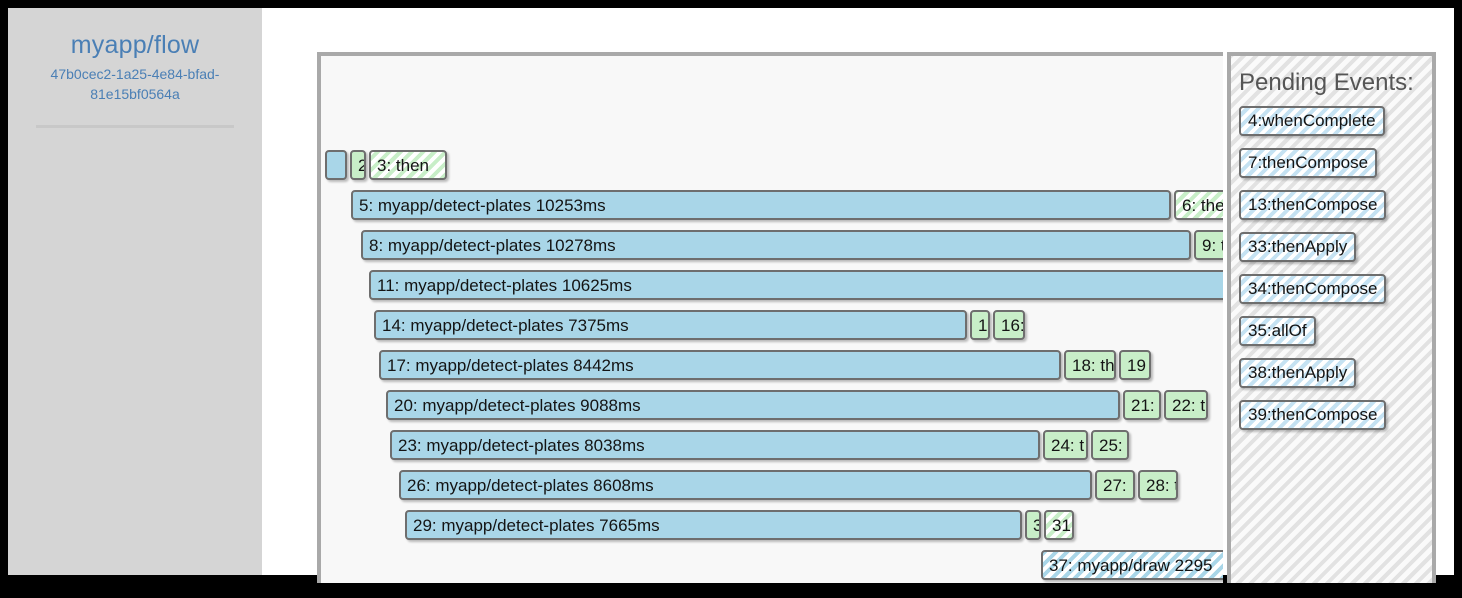 Image resolution: width=1462 pixels, height=598 pixels. What do you see at coordinates (403, 165) in the screenshot?
I see `segment-label: 3: then` at bounding box center [403, 165].